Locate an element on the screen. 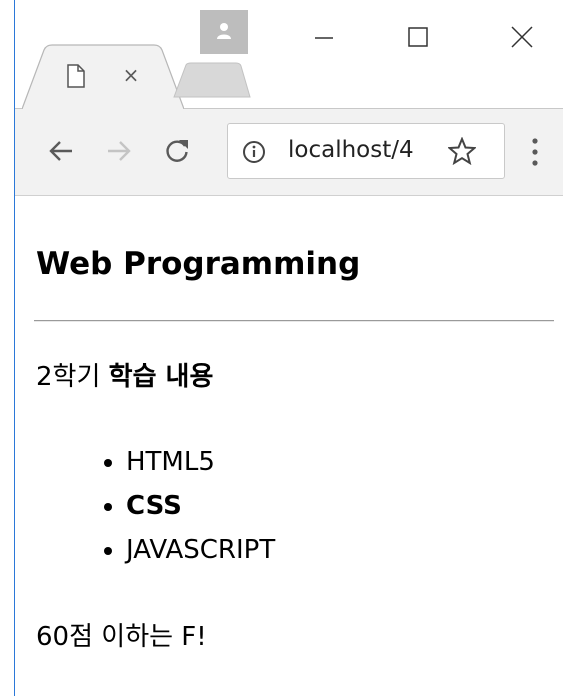 This screenshot has width=563, height=696. profile-icon is located at coordinates (224, 31).